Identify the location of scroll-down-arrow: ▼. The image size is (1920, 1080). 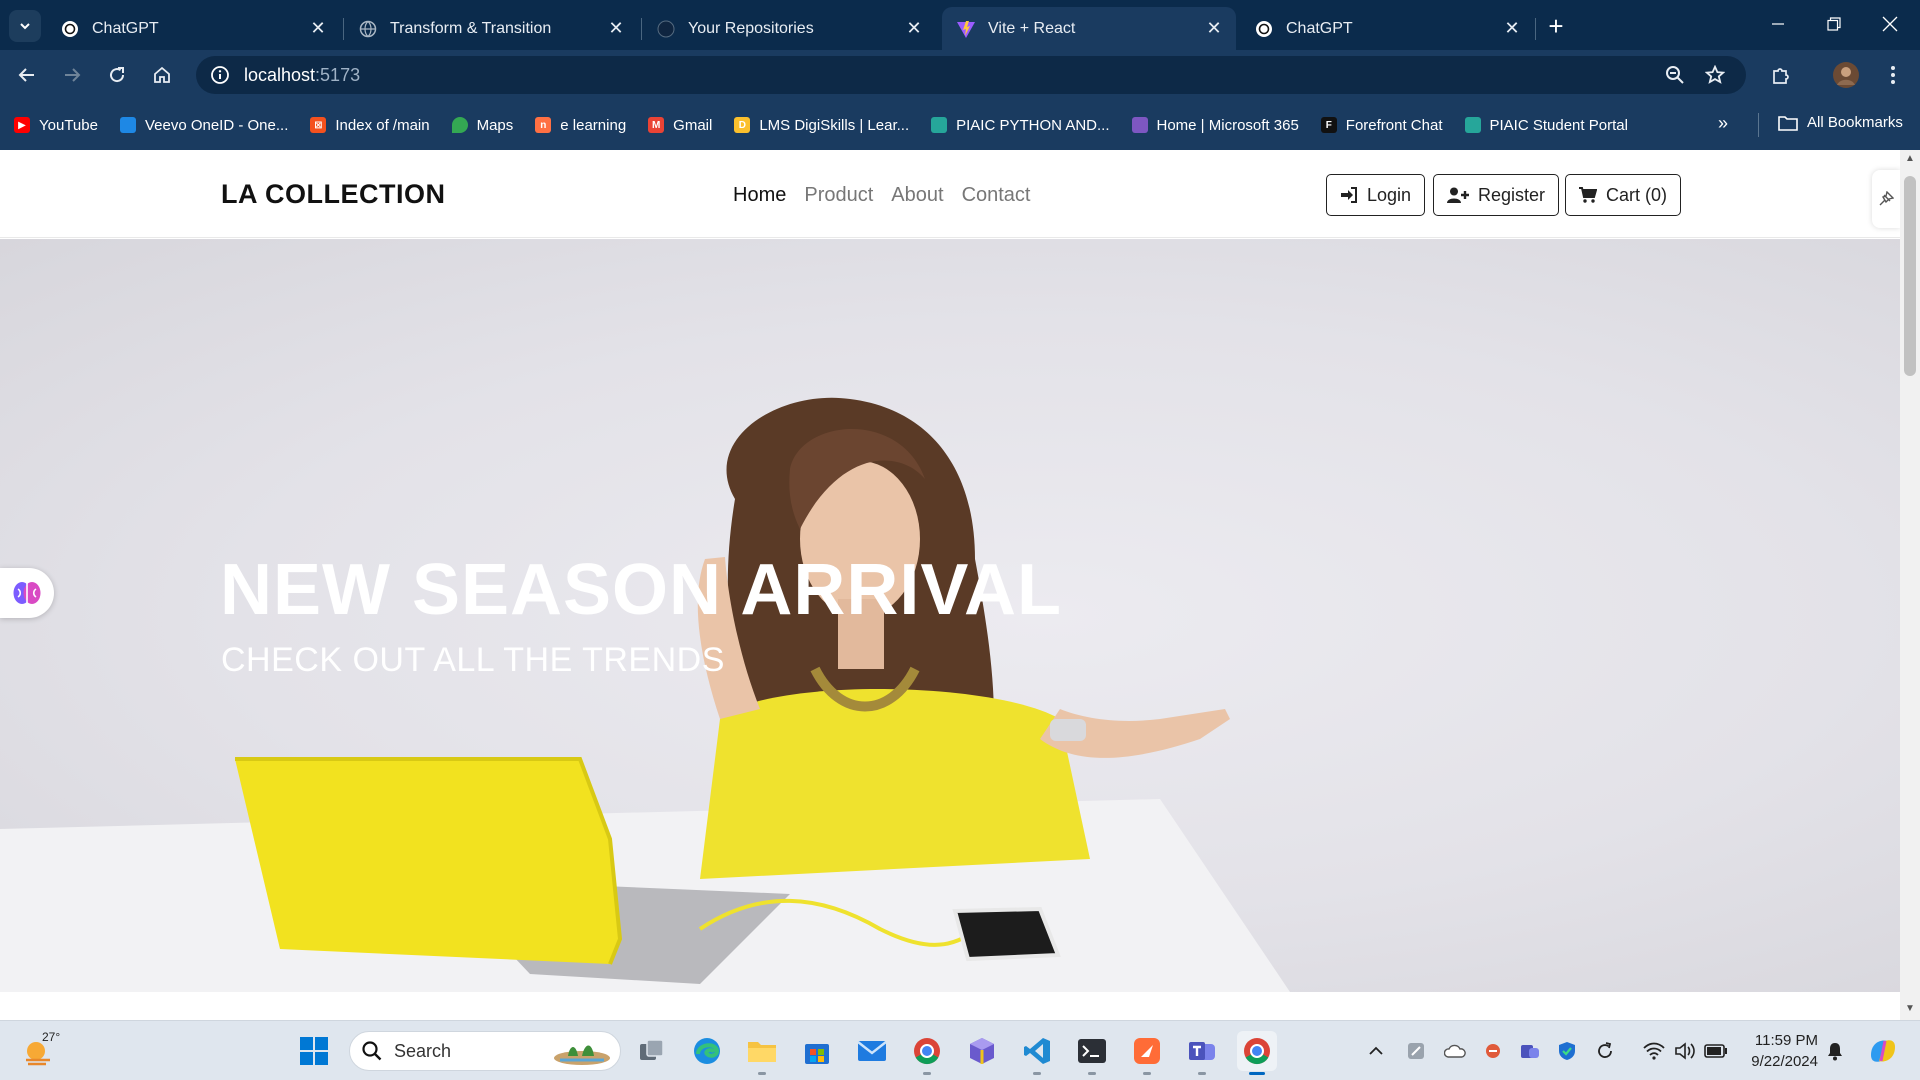
(1910, 1009).